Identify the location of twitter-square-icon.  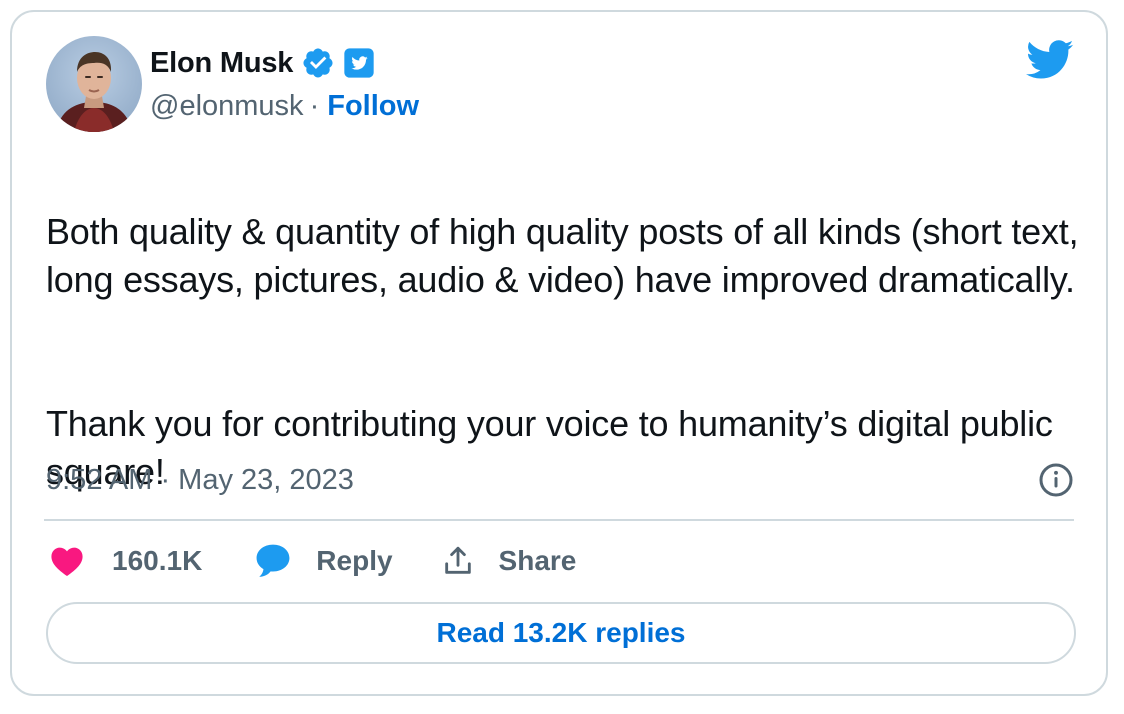
(359, 63).